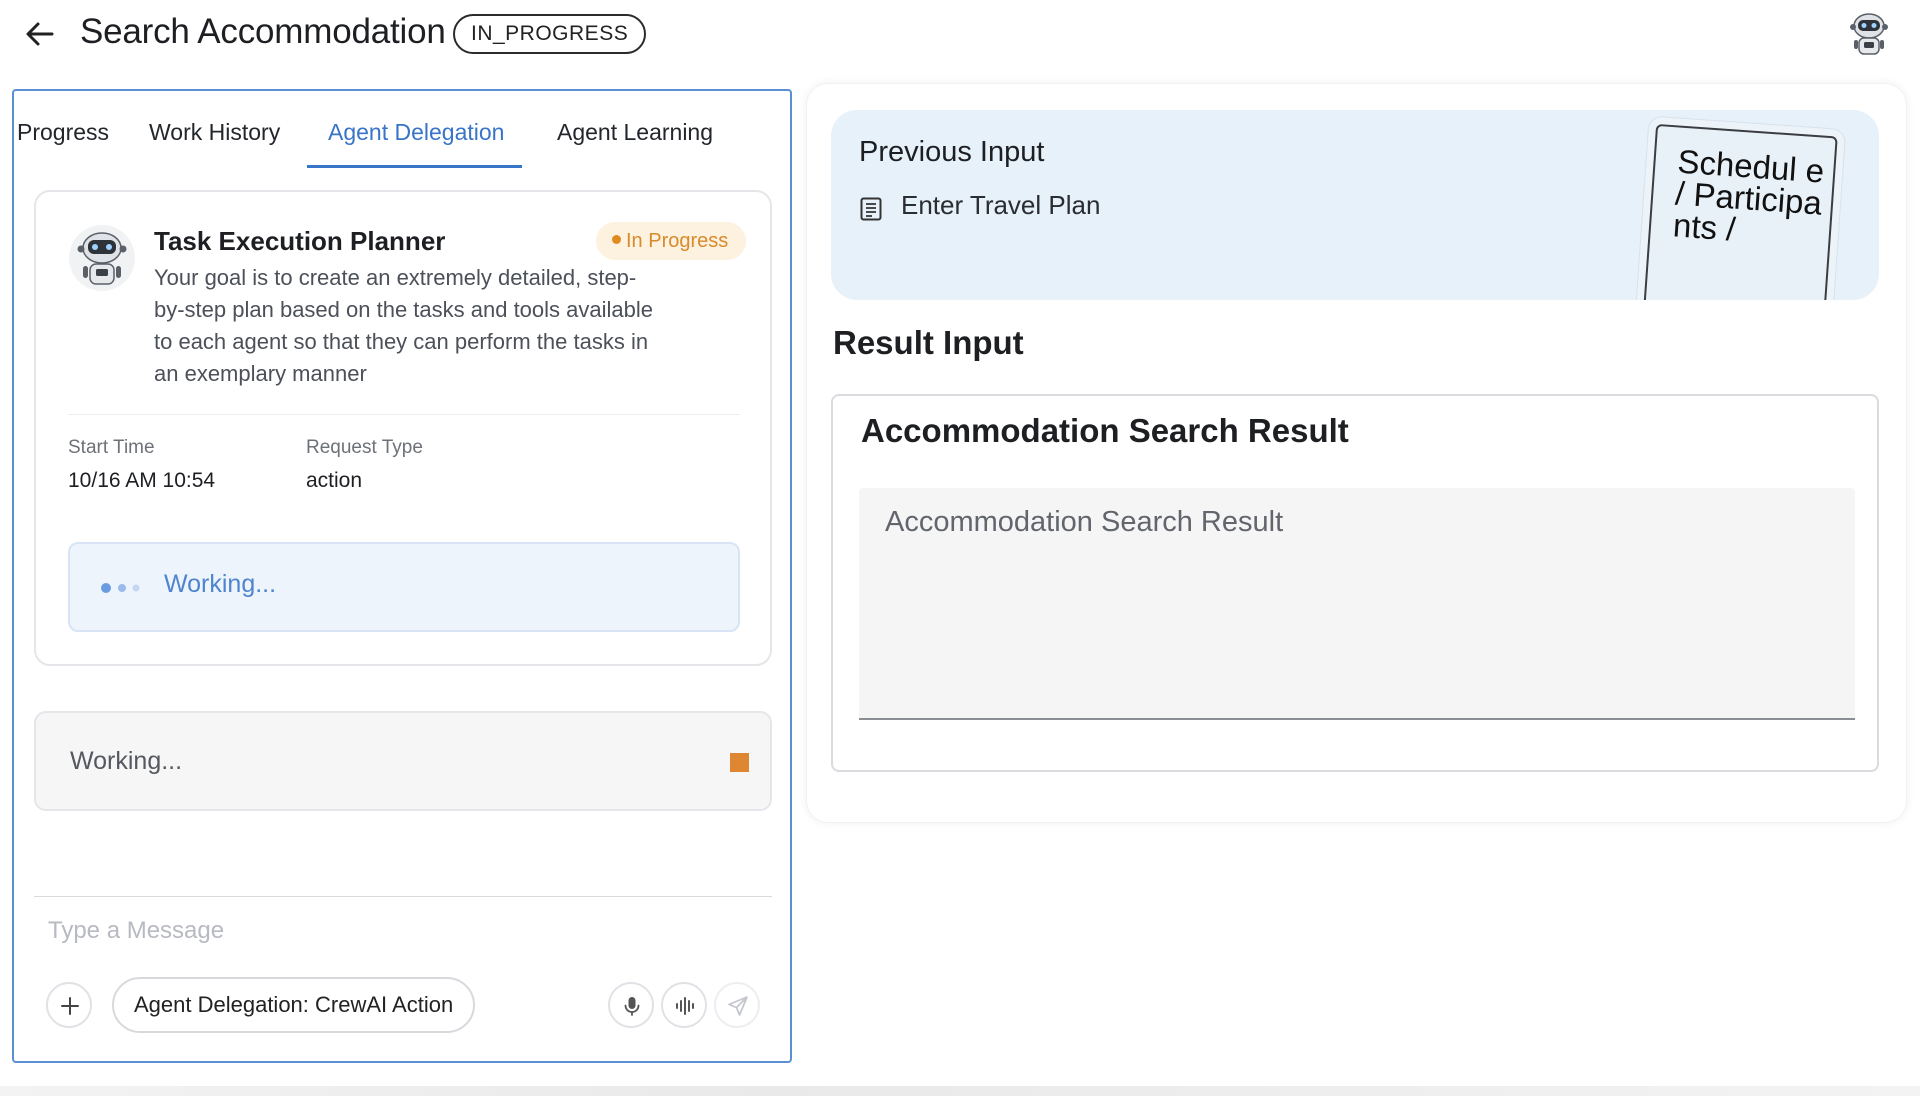 This screenshot has width=1920, height=1096. What do you see at coordinates (1084, 522) in the screenshot?
I see `result-field-label: Accommodation Search Result` at bounding box center [1084, 522].